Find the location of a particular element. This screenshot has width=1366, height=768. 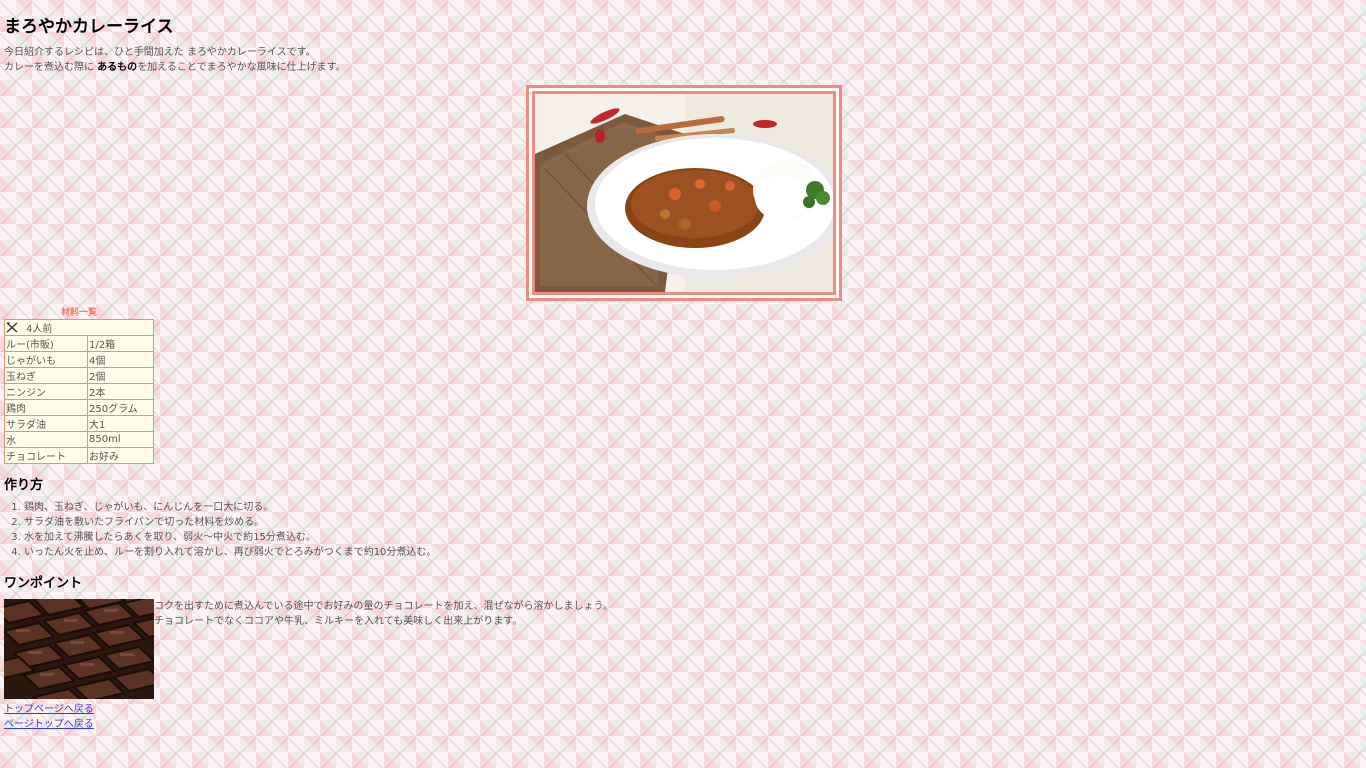

ingredient-amount: 大1 is located at coordinates (120, 423).